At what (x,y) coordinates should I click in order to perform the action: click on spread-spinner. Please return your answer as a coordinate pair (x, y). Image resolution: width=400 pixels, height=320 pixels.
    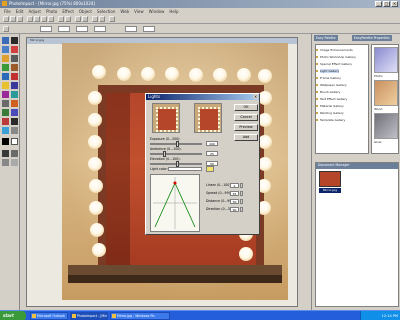
    Looking at the image, I should click on (241, 193).